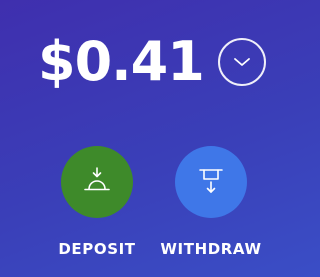  What do you see at coordinates (121, 61) in the screenshot?
I see `balance-amount: $0.41` at bounding box center [121, 61].